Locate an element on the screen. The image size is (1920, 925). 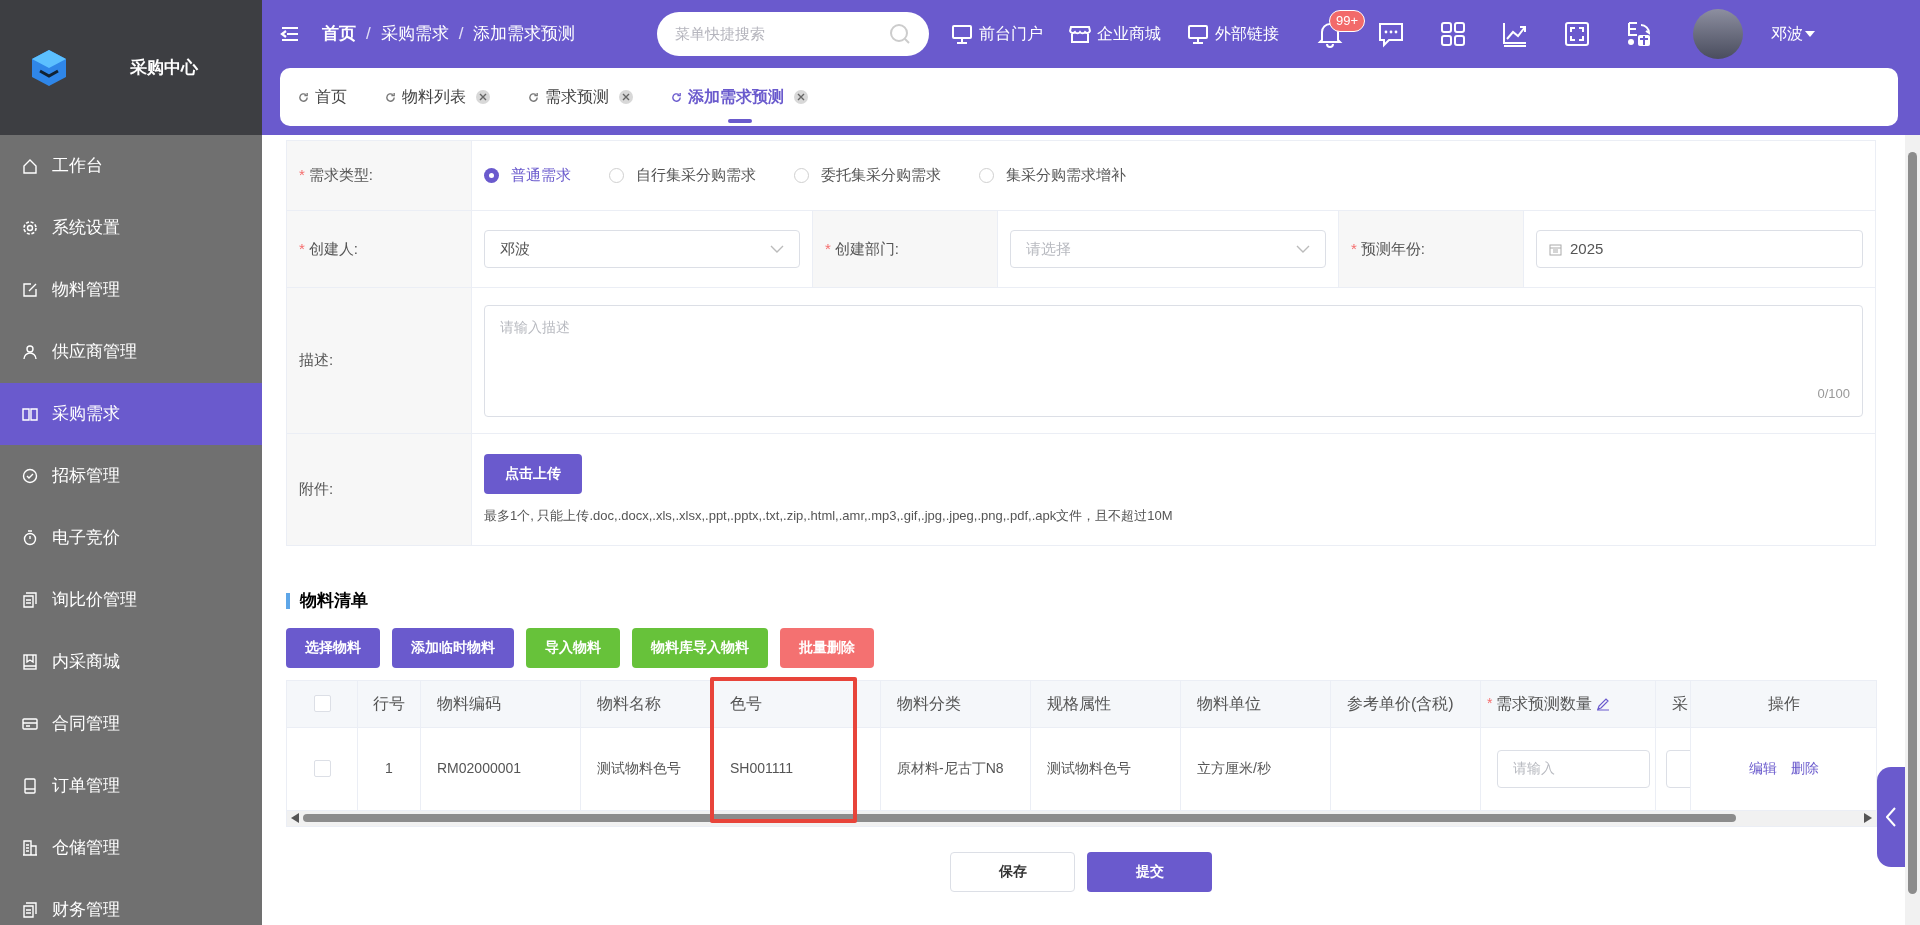
monitor-icon is located at coordinates (962, 34).